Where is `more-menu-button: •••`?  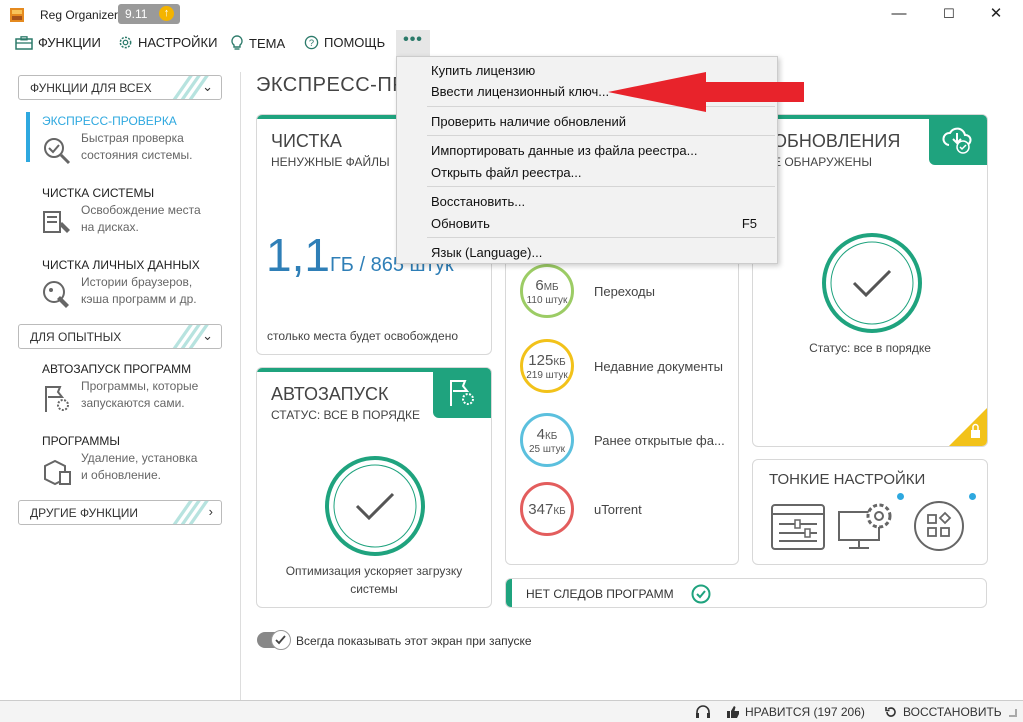 more-menu-button: ••• is located at coordinates (413, 43).